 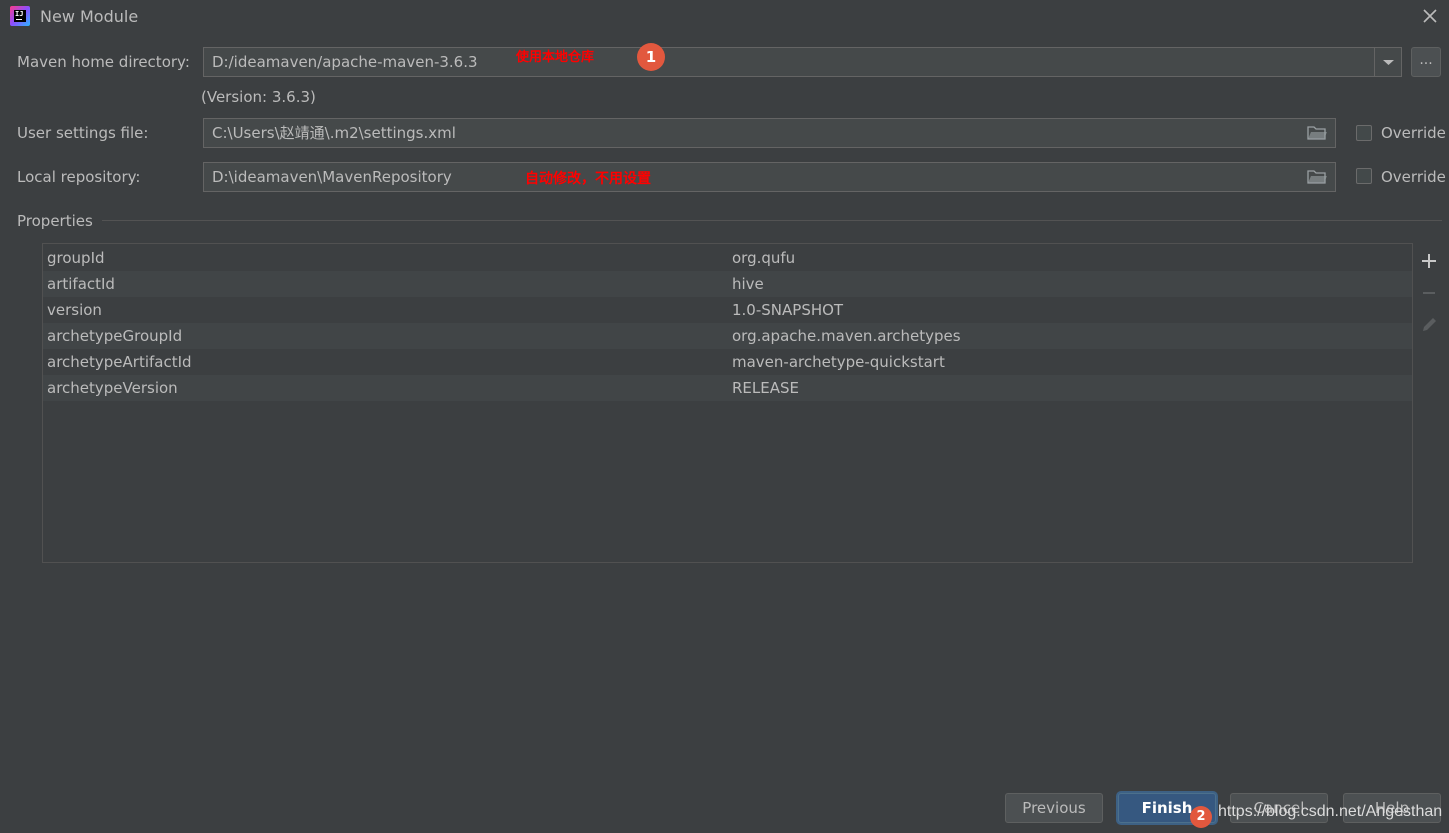 What do you see at coordinates (1364, 176) in the screenshot?
I see `local-repo-override-checkbox` at bounding box center [1364, 176].